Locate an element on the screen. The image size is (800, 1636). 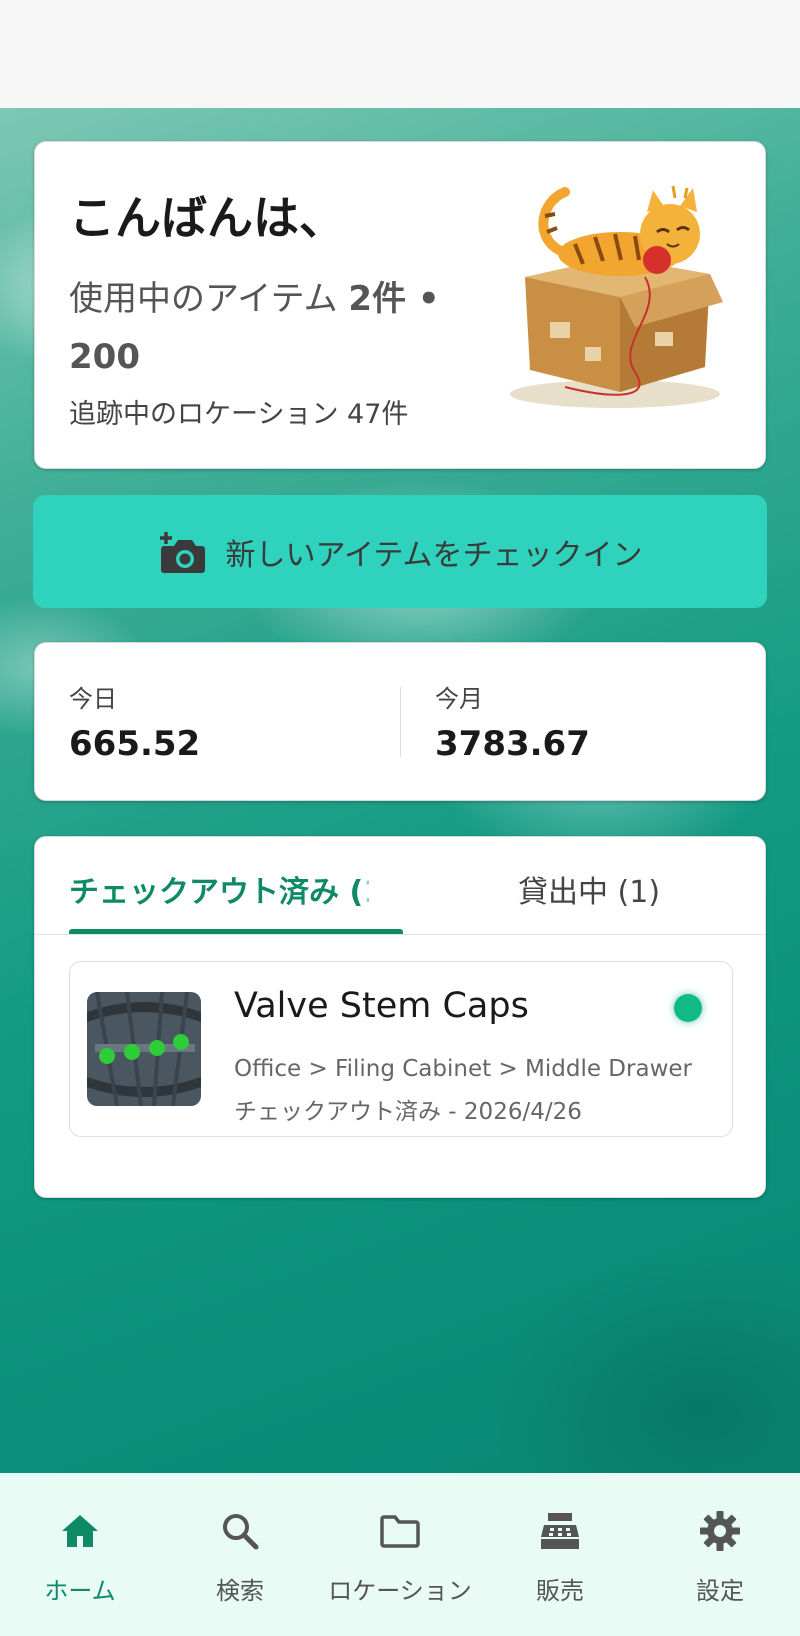
month-value: 3783.67 is located at coordinates (512, 744).